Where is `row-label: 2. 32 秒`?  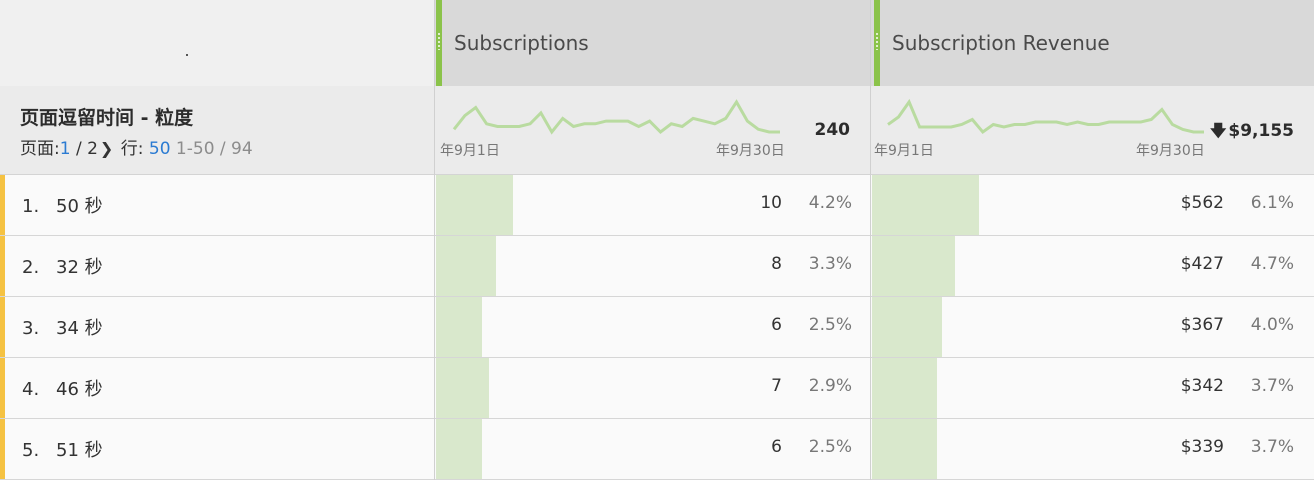 row-label: 2. 32 秒 is located at coordinates (62, 266).